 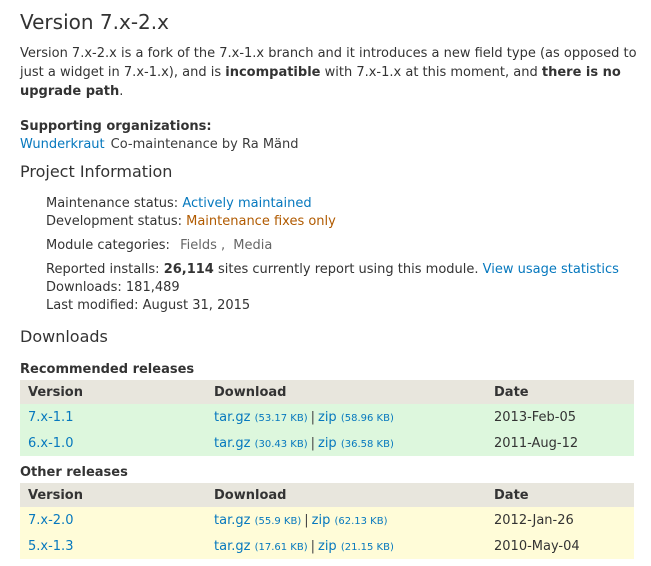 I want to click on zip-size: (58.96 KB), so click(x=367, y=418).